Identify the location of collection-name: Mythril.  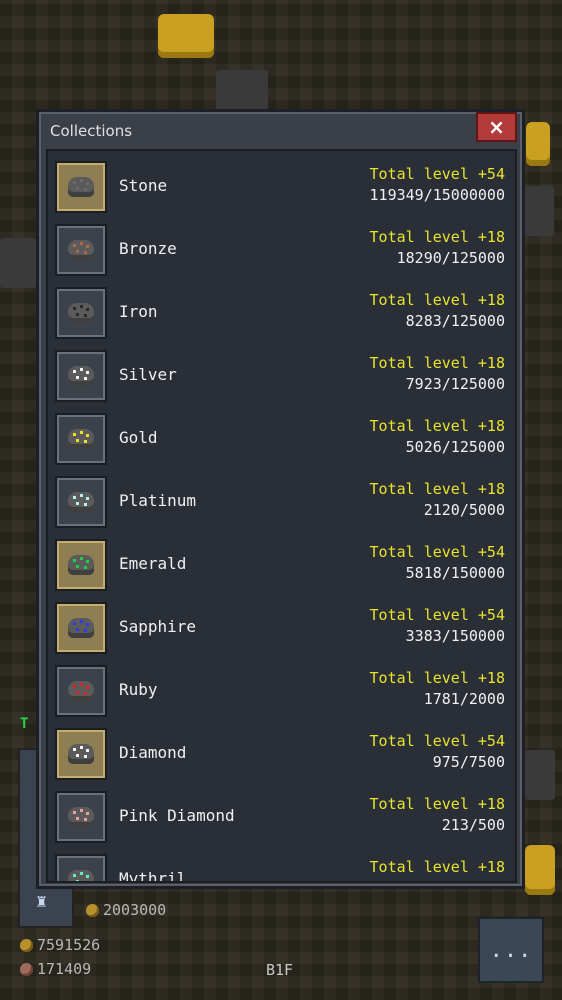
(153, 876).